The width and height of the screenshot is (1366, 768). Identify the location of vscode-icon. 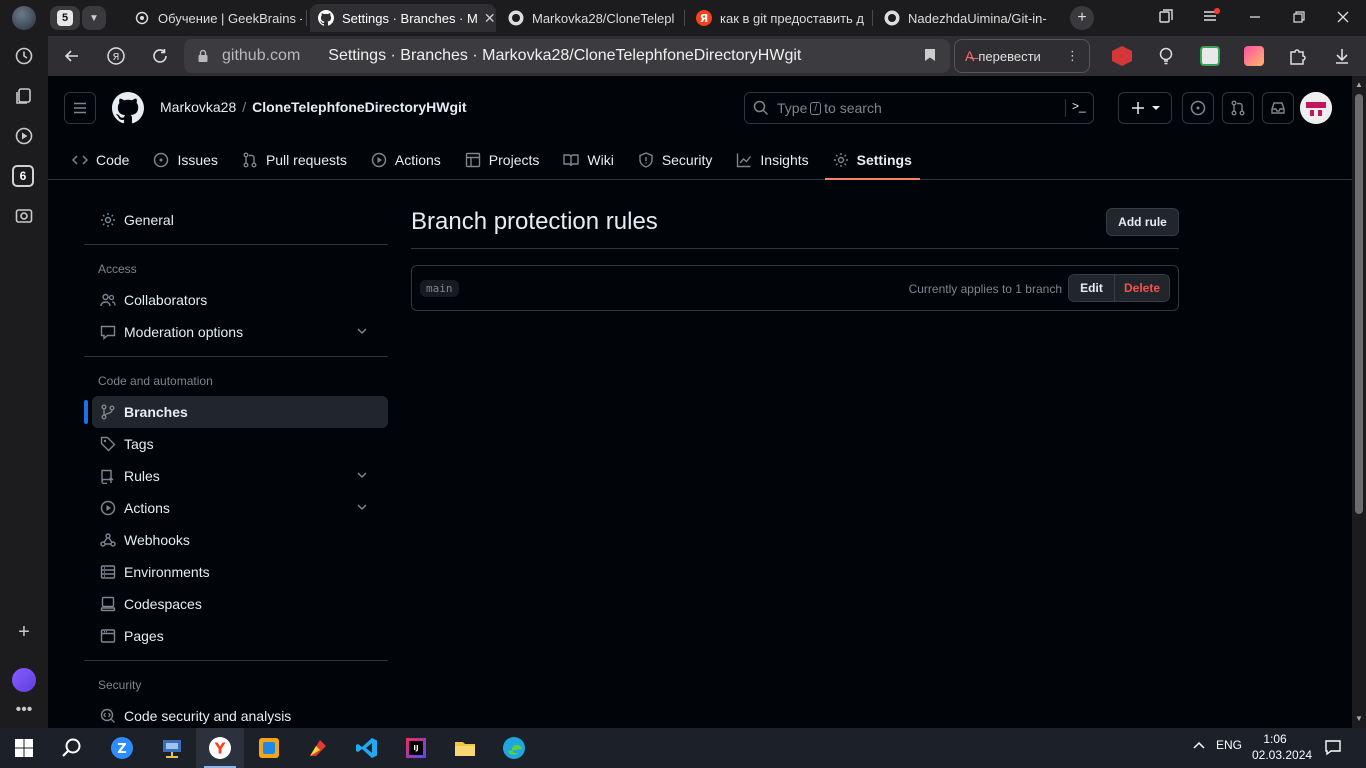
(367, 748).